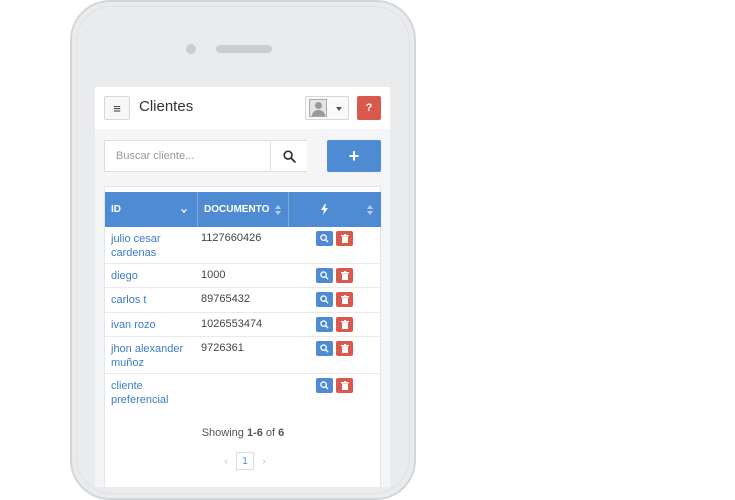 The width and height of the screenshot is (735, 500). I want to click on pagination-range: 1-6, so click(254, 433).